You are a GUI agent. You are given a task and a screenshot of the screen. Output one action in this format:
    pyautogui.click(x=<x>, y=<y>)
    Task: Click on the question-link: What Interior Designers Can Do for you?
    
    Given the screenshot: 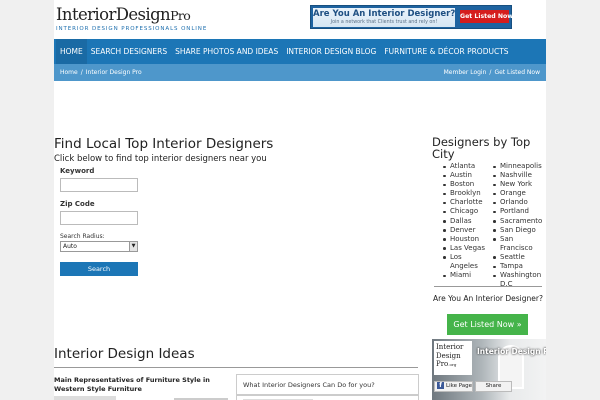 What is the action you would take?
    pyautogui.click(x=309, y=385)
    